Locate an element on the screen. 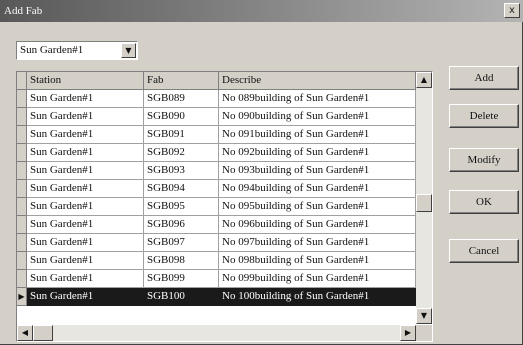 This screenshot has width=523, height=345. cell-fab: SGB092 is located at coordinates (181, 153).